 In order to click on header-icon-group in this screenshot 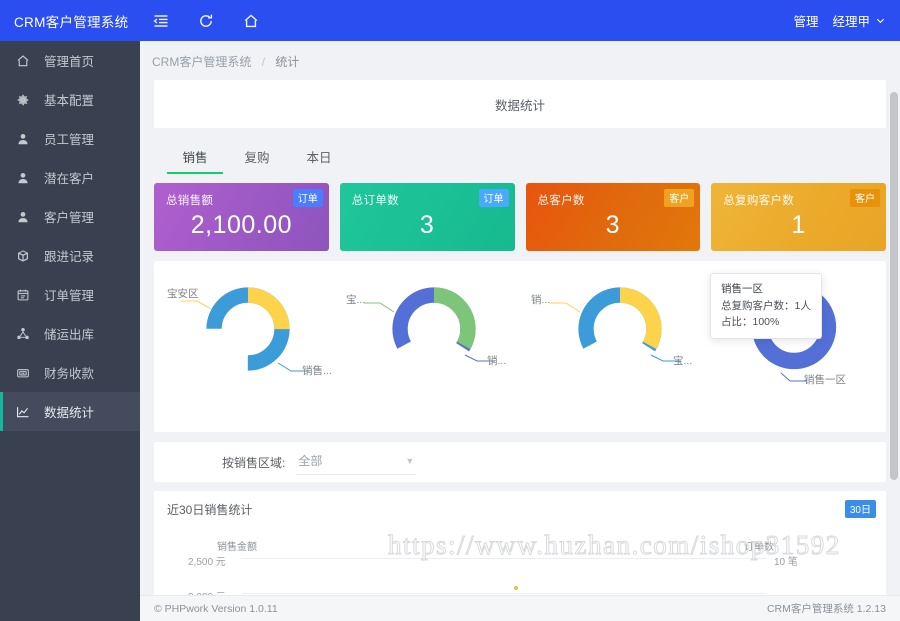, I will do `click(205, 20)`.